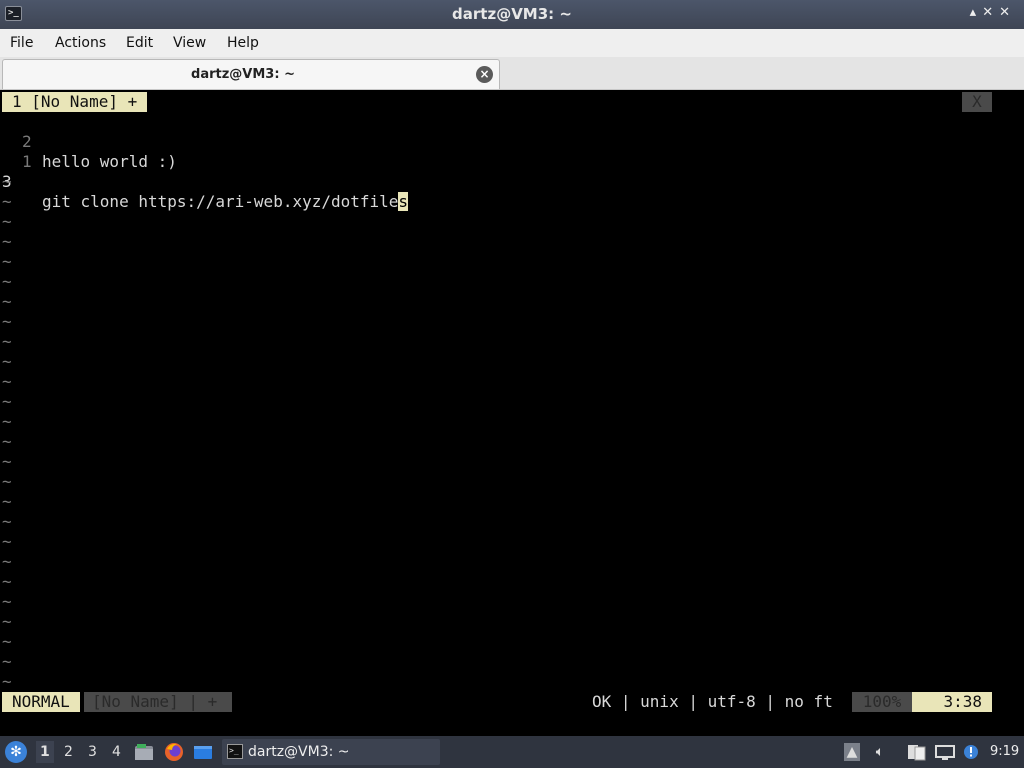 This screenshot has height=768, width=1024. I want to click on terminal-task-icon: >_, so click(235, 751).